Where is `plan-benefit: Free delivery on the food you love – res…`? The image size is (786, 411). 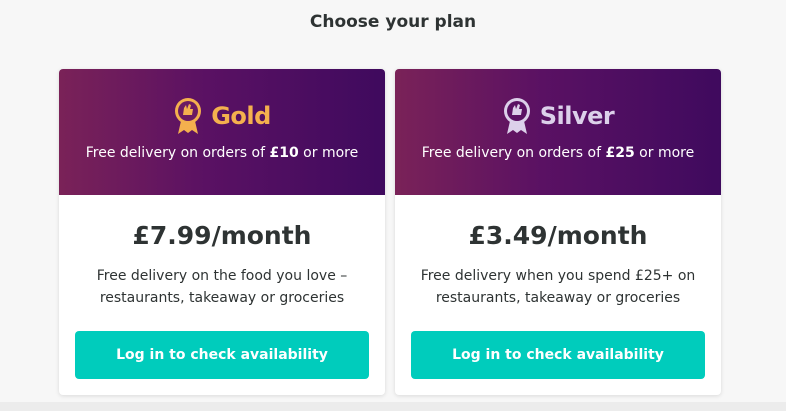
plan-benefit: Free delivery on the food you love – res… is located at coordinates (222, 287).